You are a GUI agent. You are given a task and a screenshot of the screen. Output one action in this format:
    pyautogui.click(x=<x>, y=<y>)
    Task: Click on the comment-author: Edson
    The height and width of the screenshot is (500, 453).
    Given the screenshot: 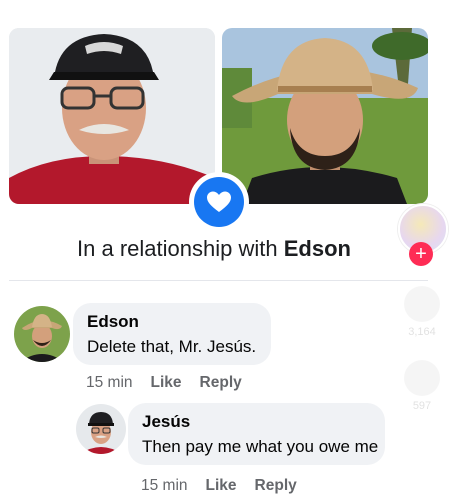 What is the action you would take?
    pyautogui.click(x=172, y=322)
    